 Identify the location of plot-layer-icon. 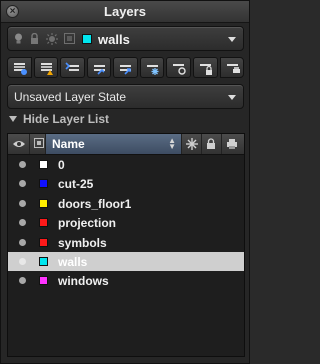
(233, 68).